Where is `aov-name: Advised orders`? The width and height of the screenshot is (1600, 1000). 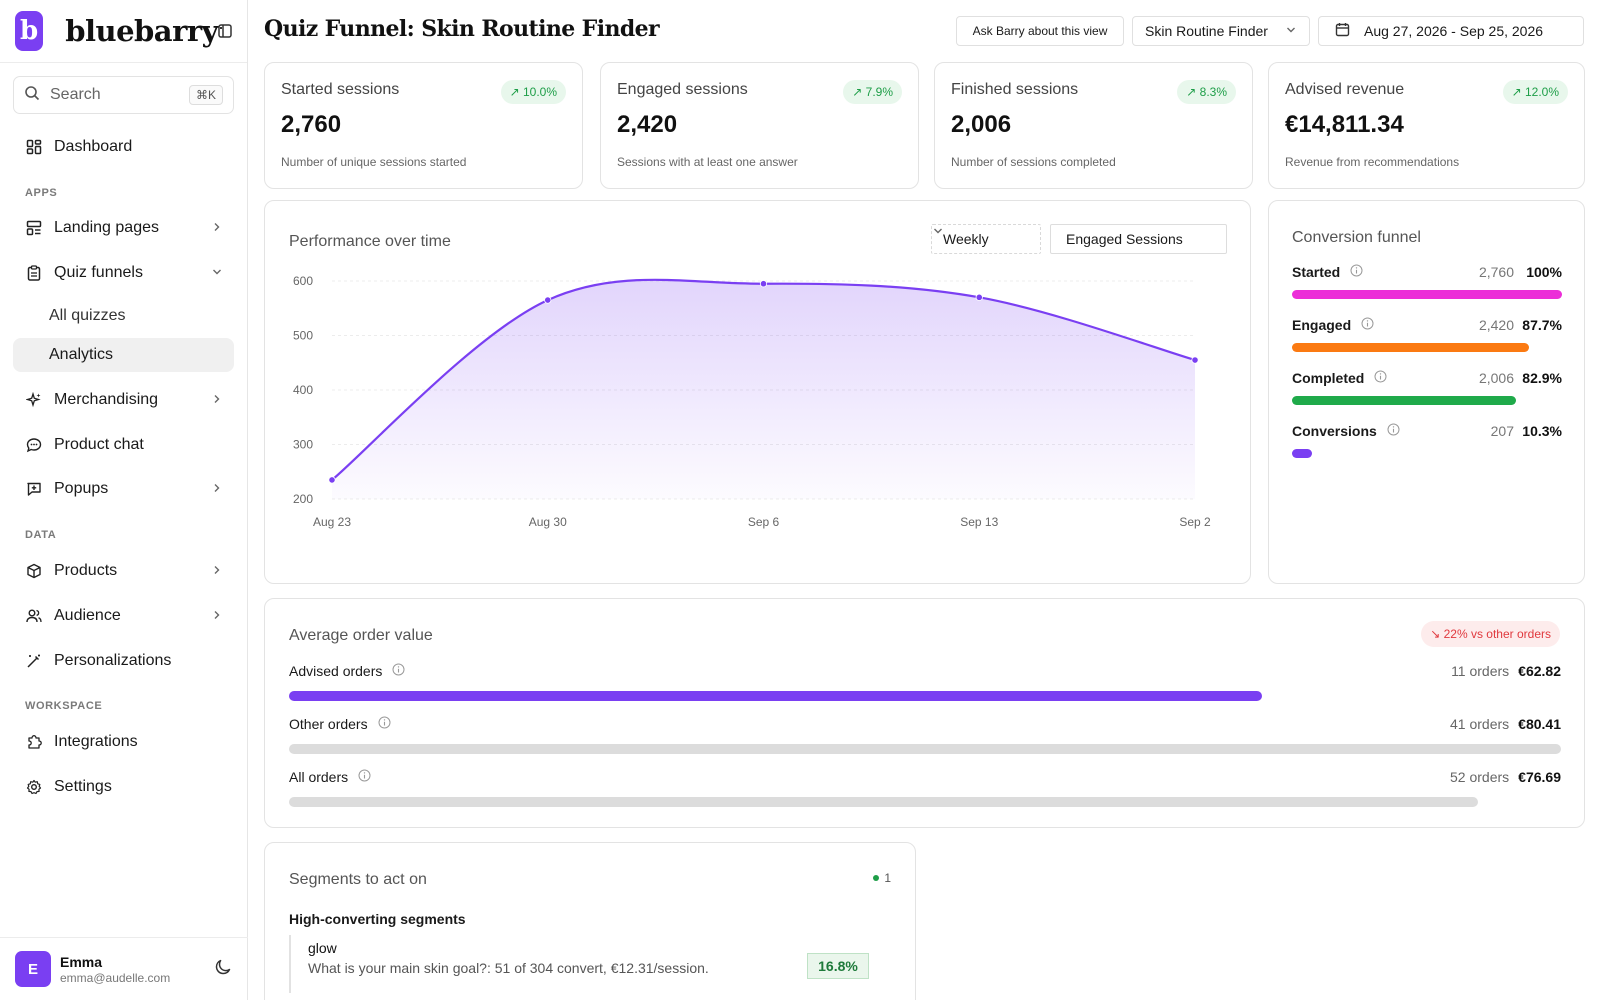
aov-name: Advised orders is located at coordinates (336, 671).